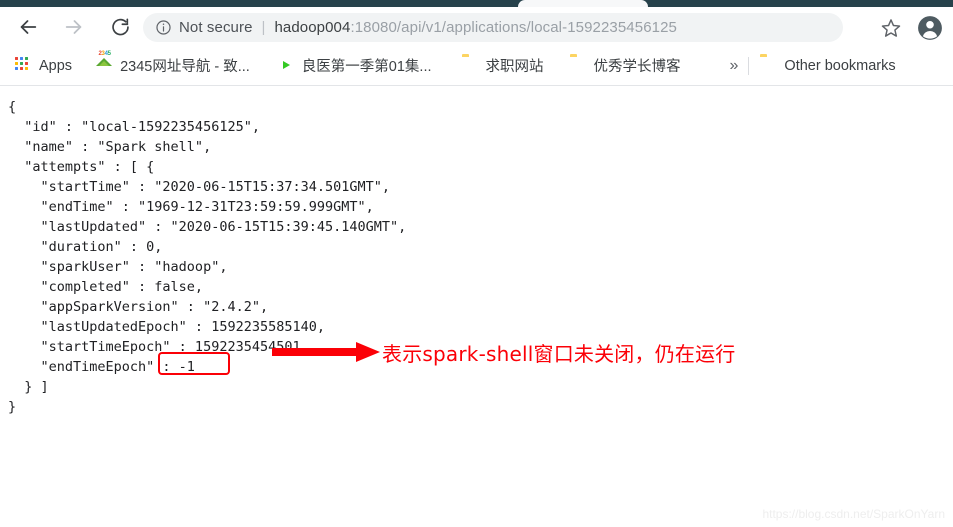  What do you see at coordinates (216, 27) in the screenshot?
I see `security-status-label: Not secure` at bounding box center [216, 27].